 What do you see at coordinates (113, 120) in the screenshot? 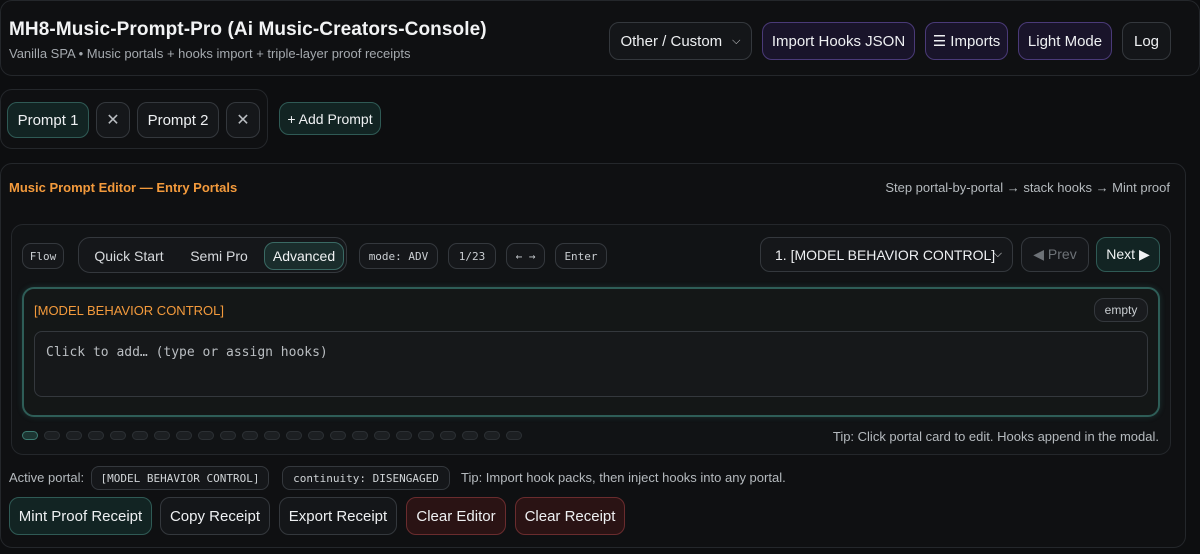
I see `close-prompt-1-icon: ✕` at bounding box center [113, 120].